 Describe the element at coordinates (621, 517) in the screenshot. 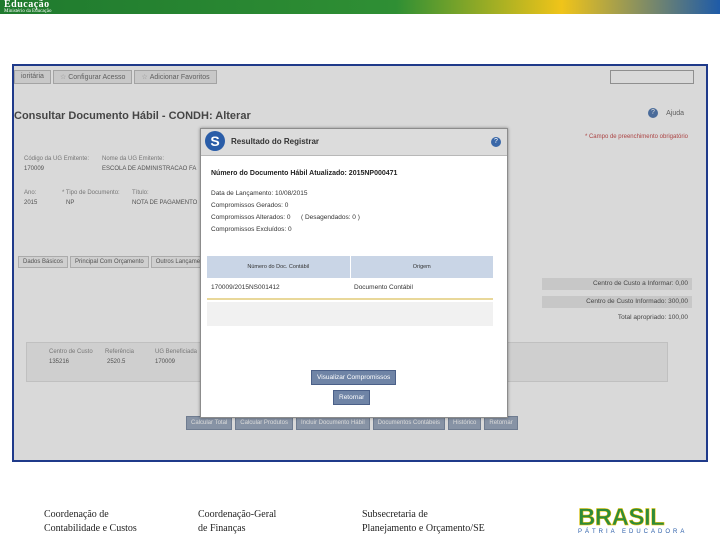

I see `brand-word: BRASIL` at that location.